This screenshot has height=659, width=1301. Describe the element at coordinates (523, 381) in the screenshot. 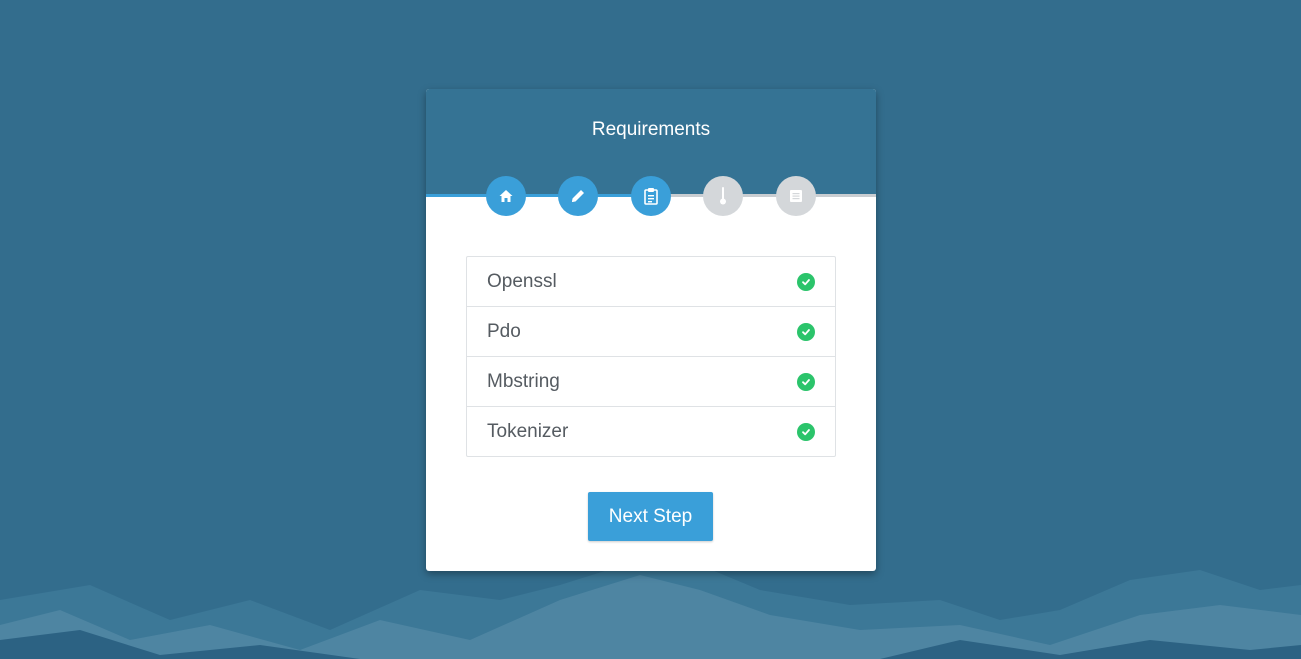

I see `requirement-label: Mbstring` at that location.